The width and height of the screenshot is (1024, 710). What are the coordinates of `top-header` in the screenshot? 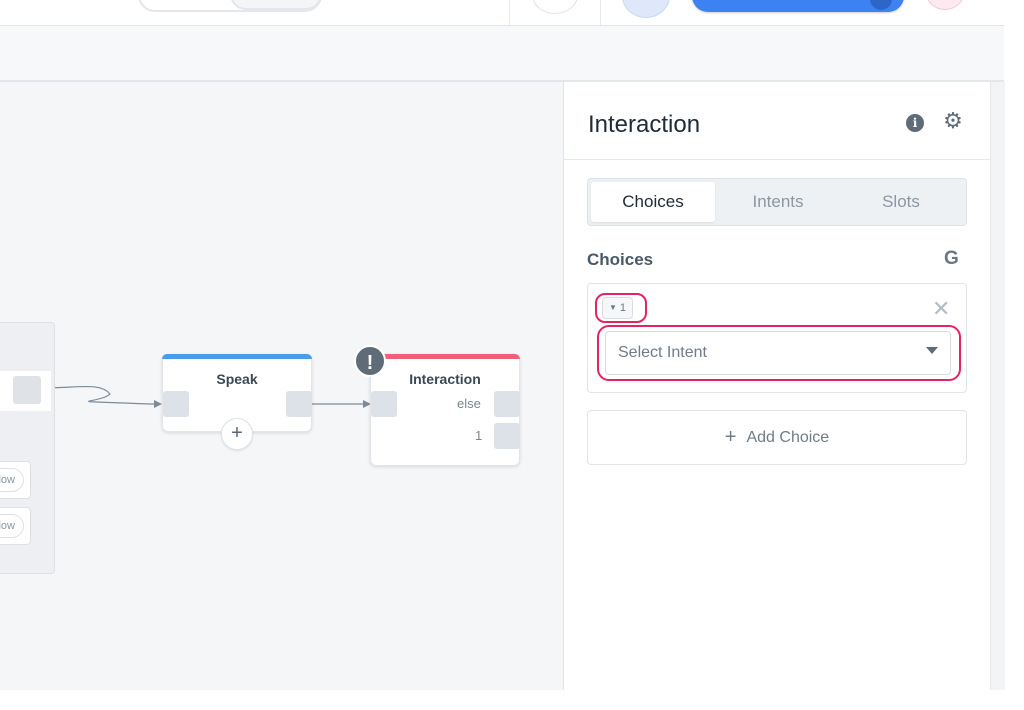 It's located at (502, 13).